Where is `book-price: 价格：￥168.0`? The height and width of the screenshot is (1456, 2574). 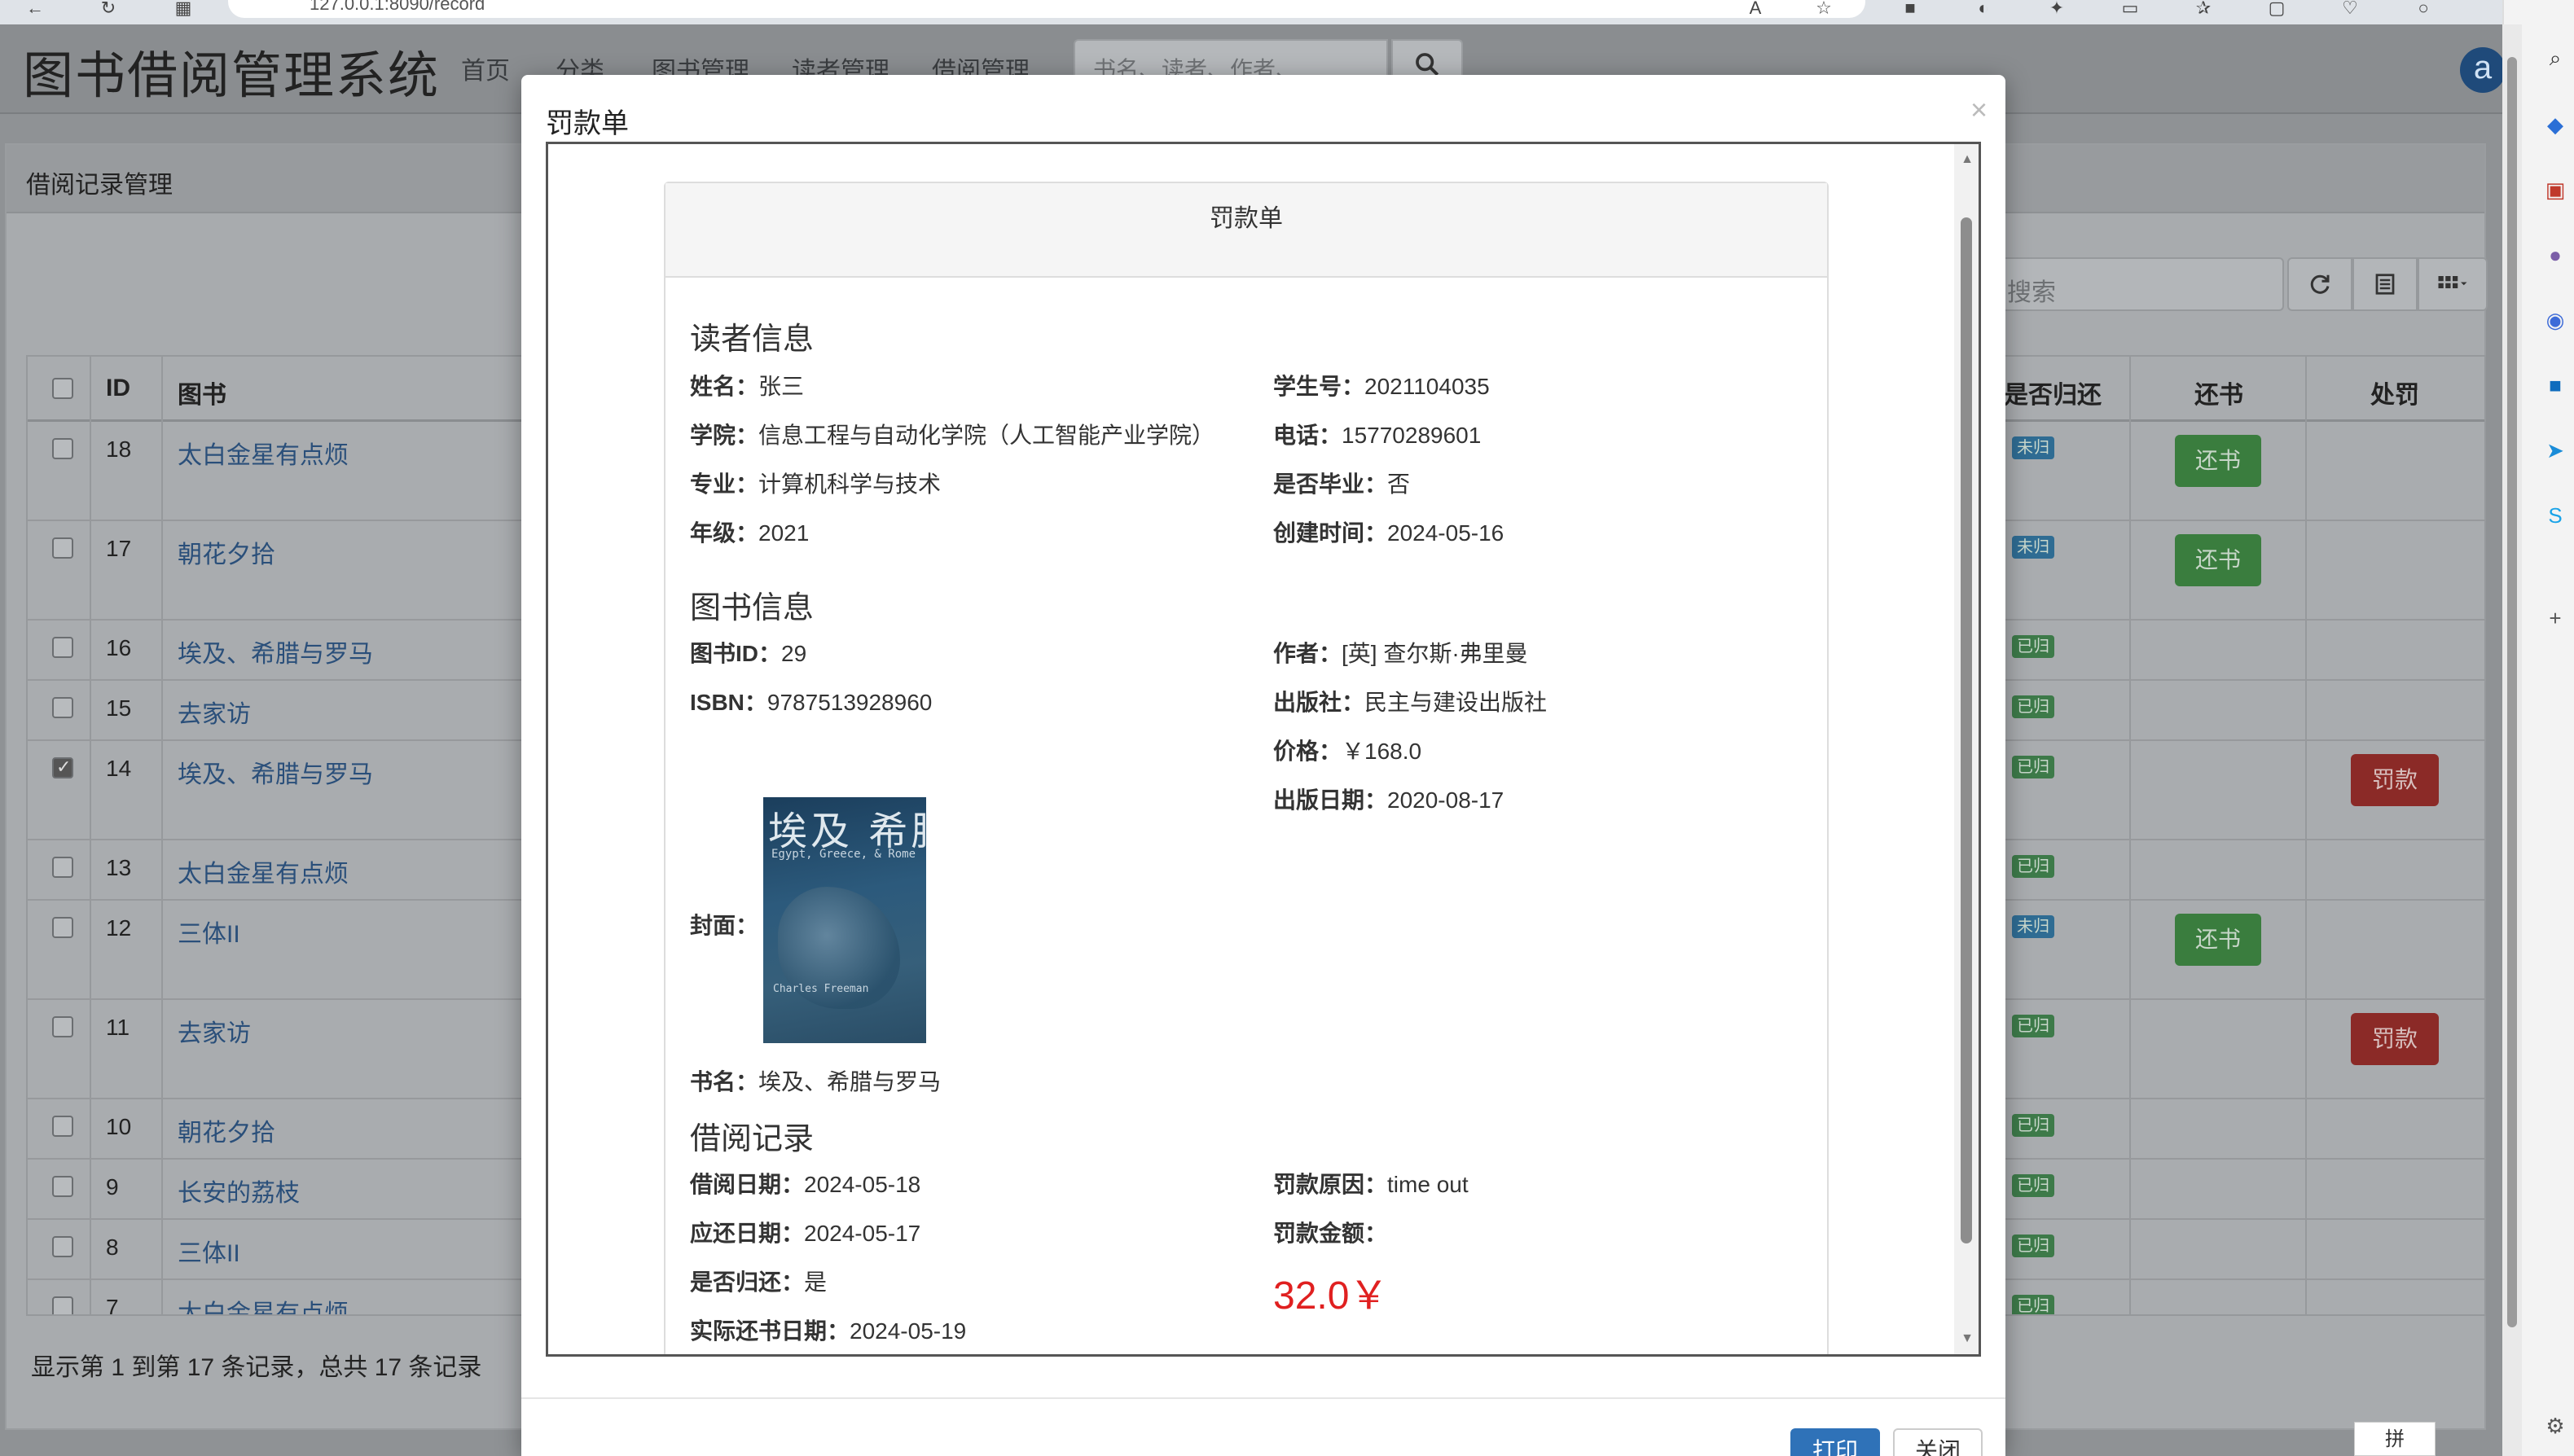 book-price: 价格：￥168.0 is located at coordinates (1347, 751).